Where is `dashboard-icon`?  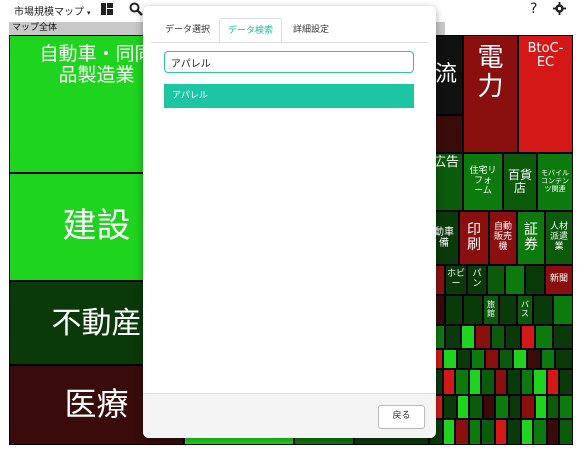
dashboard-icon is located at coordinates (107, 10).